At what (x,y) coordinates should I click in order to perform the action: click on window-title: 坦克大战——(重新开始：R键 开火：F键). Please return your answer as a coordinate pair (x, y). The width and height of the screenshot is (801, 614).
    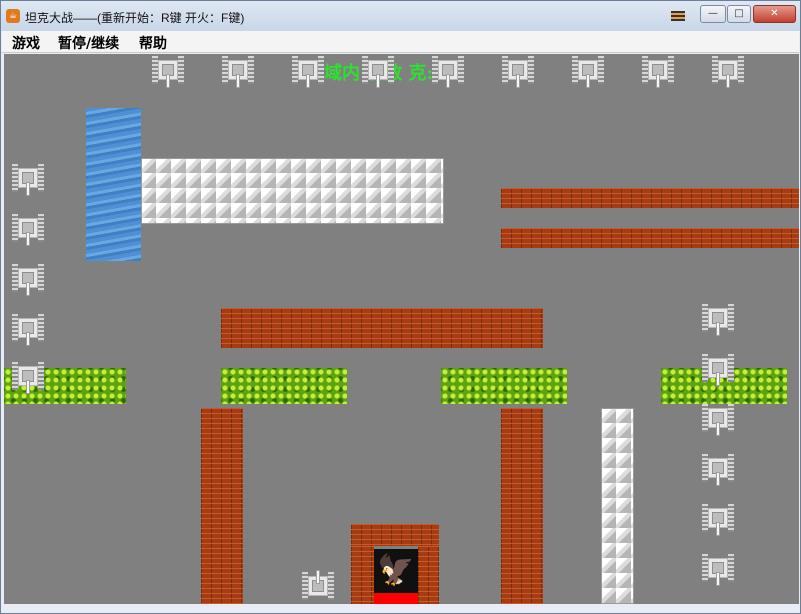
    Looking at the image, I should click on (135, 18).